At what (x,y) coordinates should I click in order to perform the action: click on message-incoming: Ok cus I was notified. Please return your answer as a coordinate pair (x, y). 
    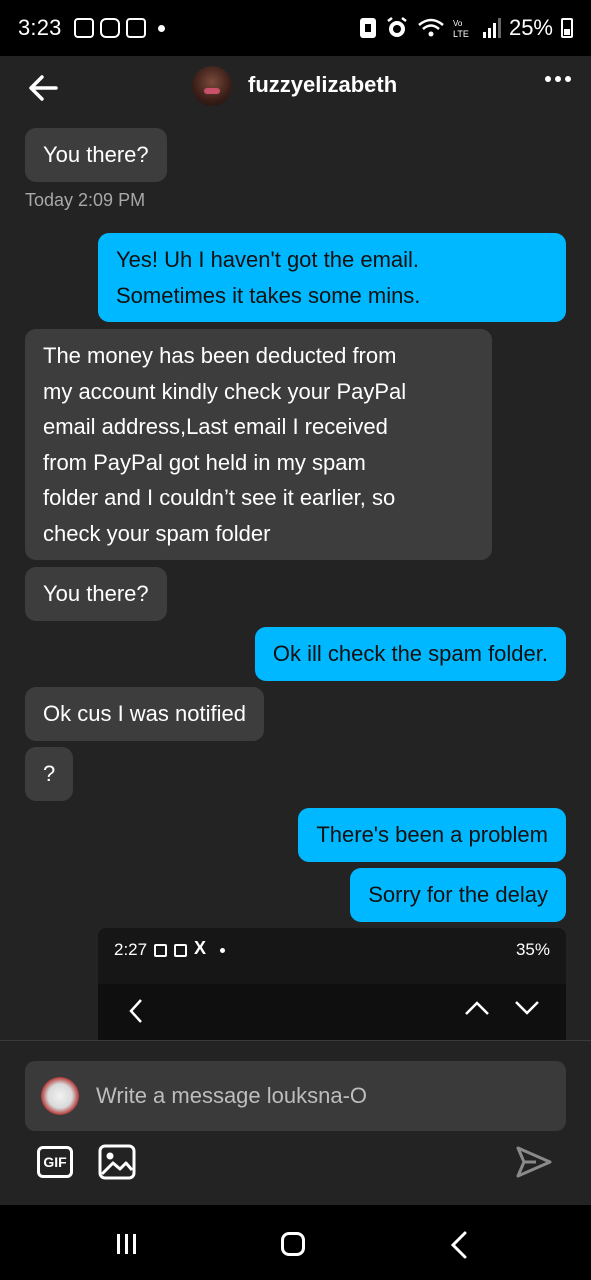
    Looking at the image, I should click on (144, 714).